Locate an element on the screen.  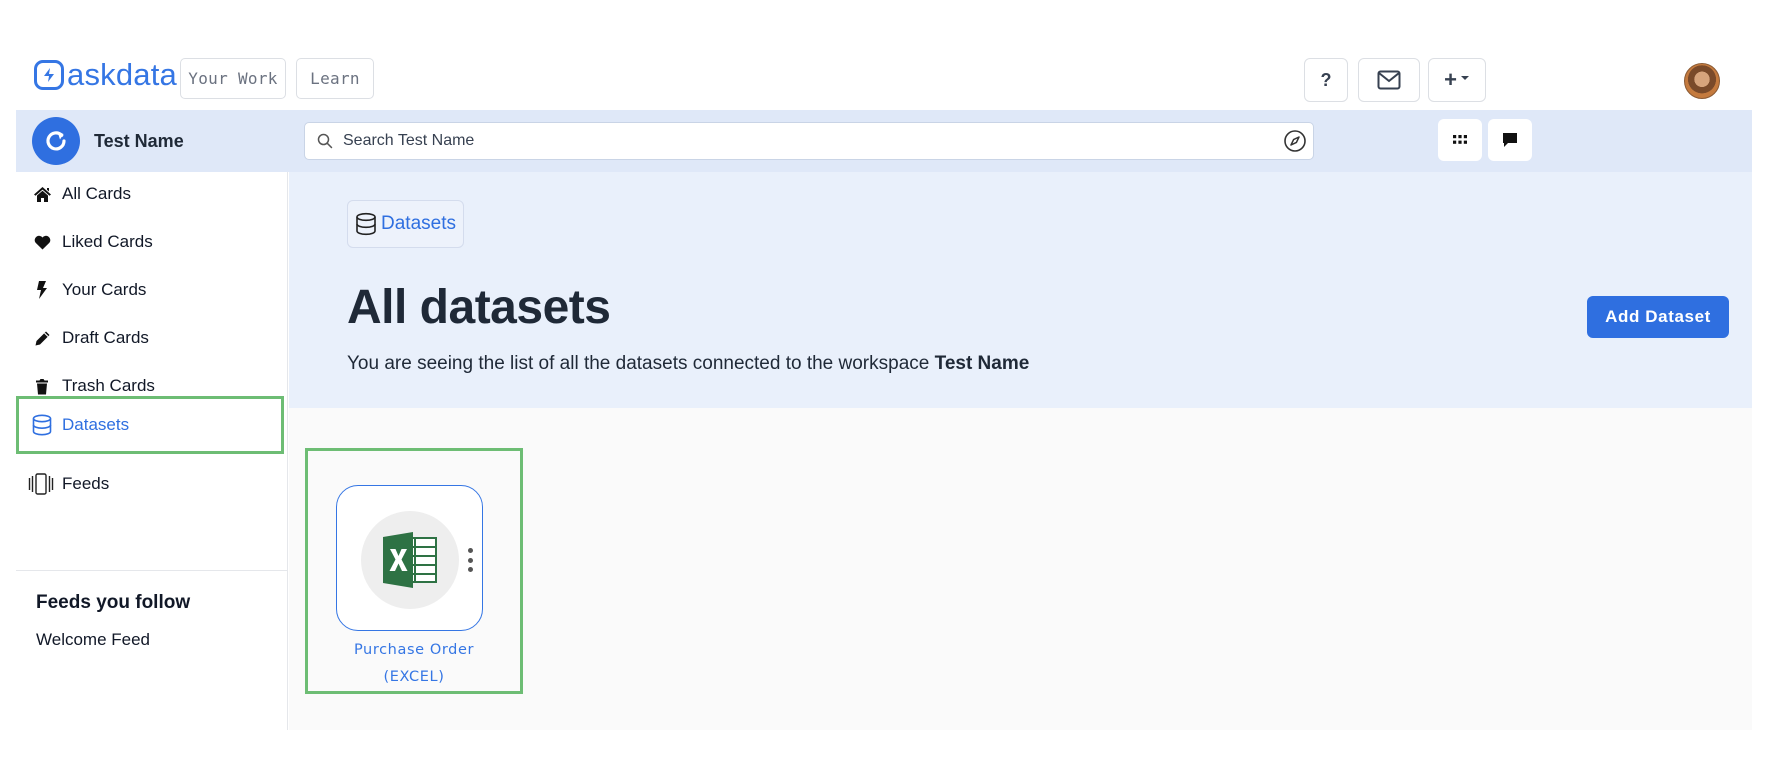
envelope-icon is located at coordinates (1389, 80).